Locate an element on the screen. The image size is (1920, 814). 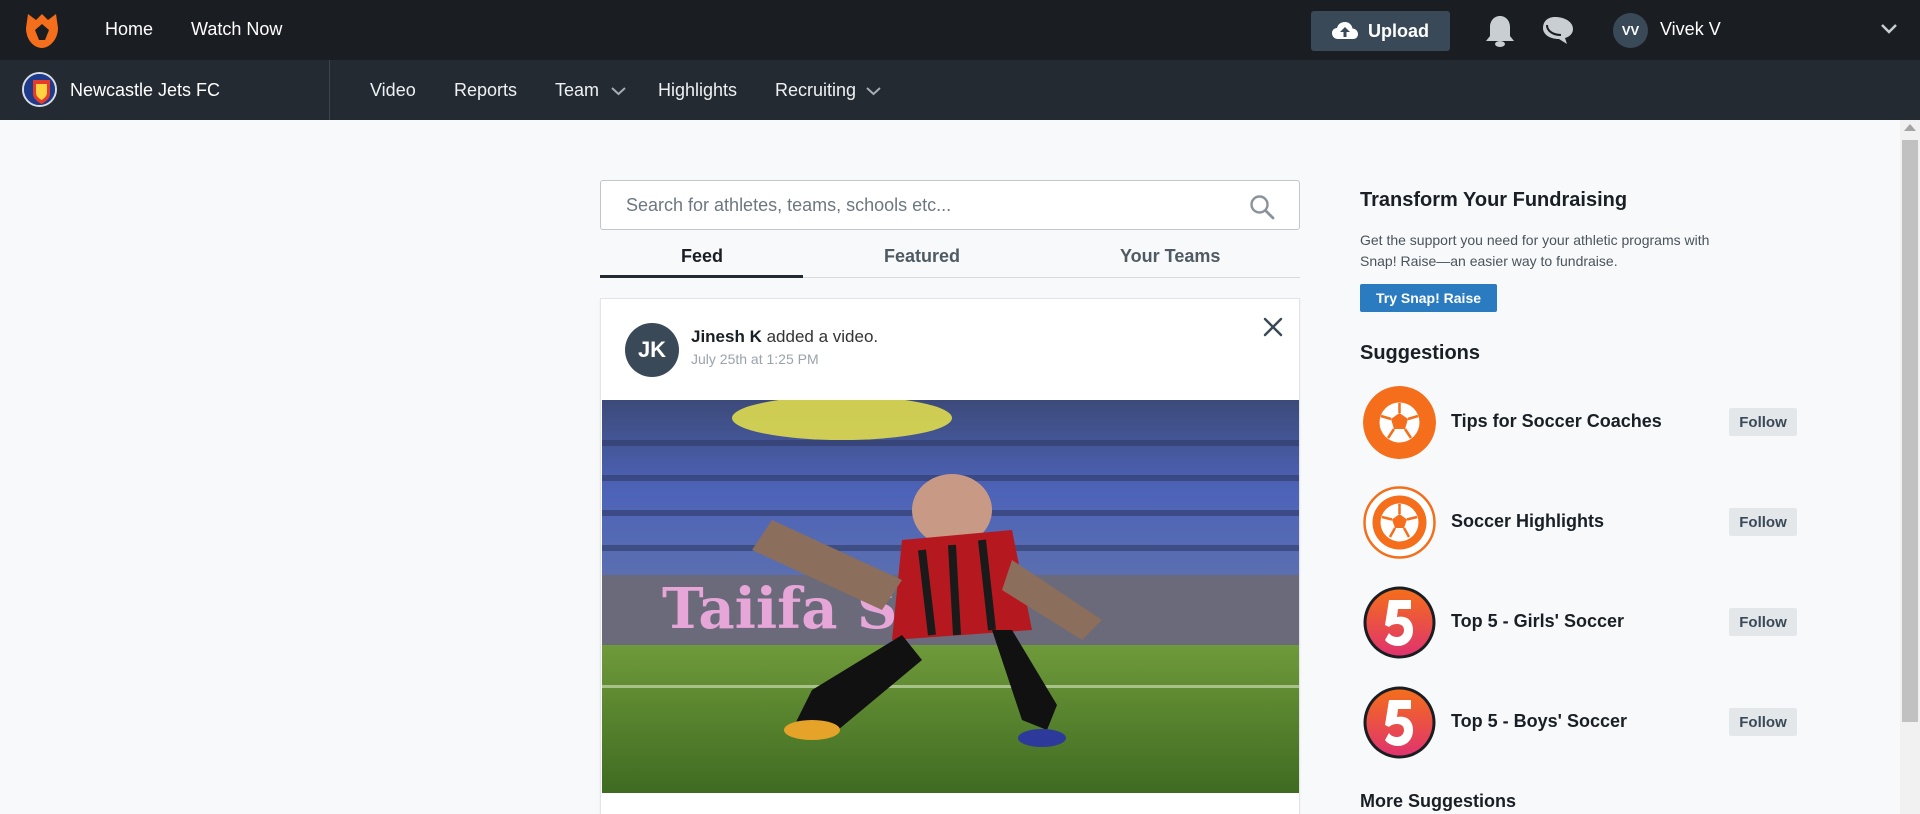
scroll-up-arrow-icon is located at coordinates (1910, 127).